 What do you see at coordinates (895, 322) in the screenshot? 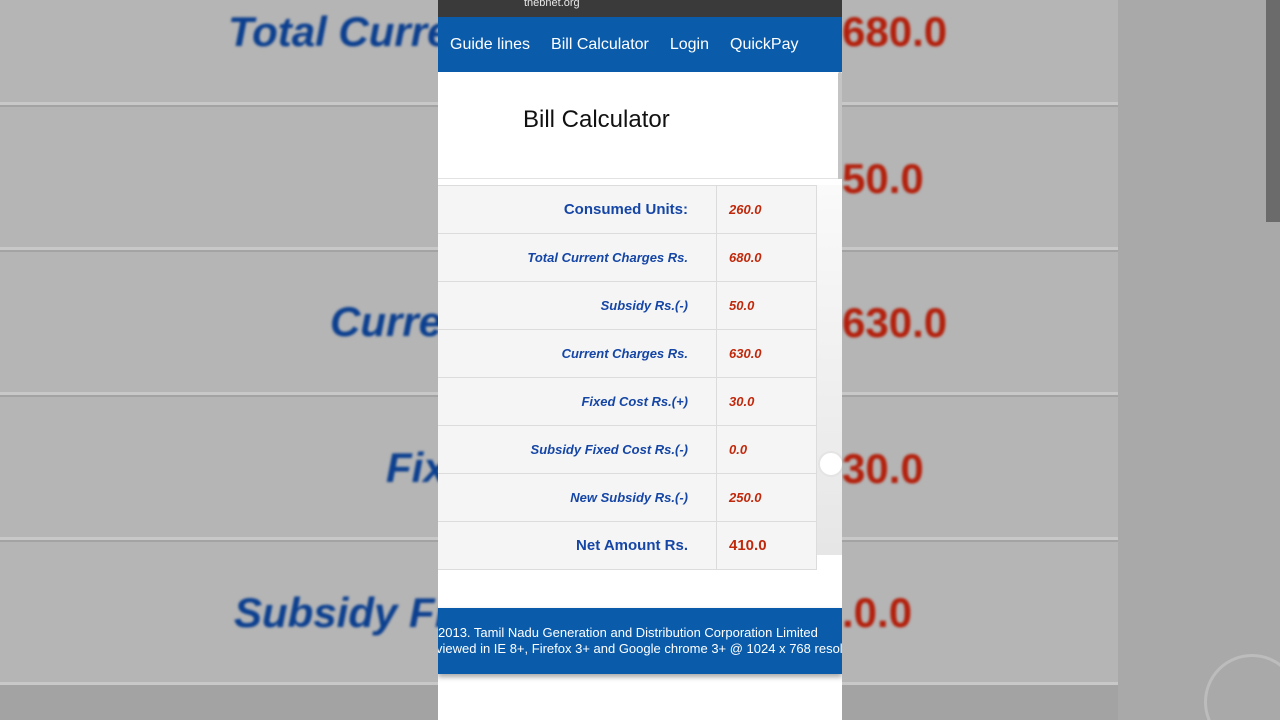
I see `background-value: 630.0` at bounding box center [895, 322].